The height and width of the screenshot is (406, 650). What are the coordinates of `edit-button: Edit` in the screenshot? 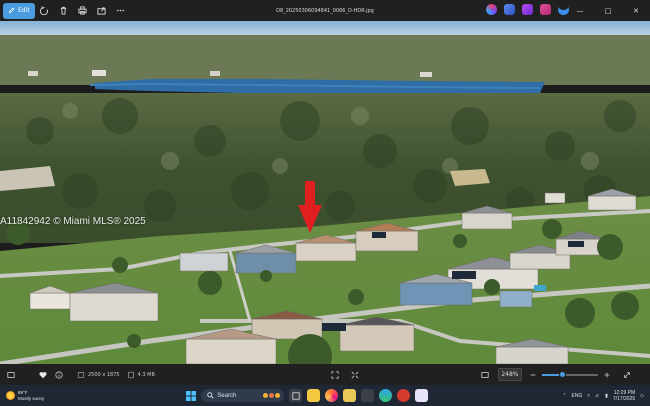 It's located at (19, 10).